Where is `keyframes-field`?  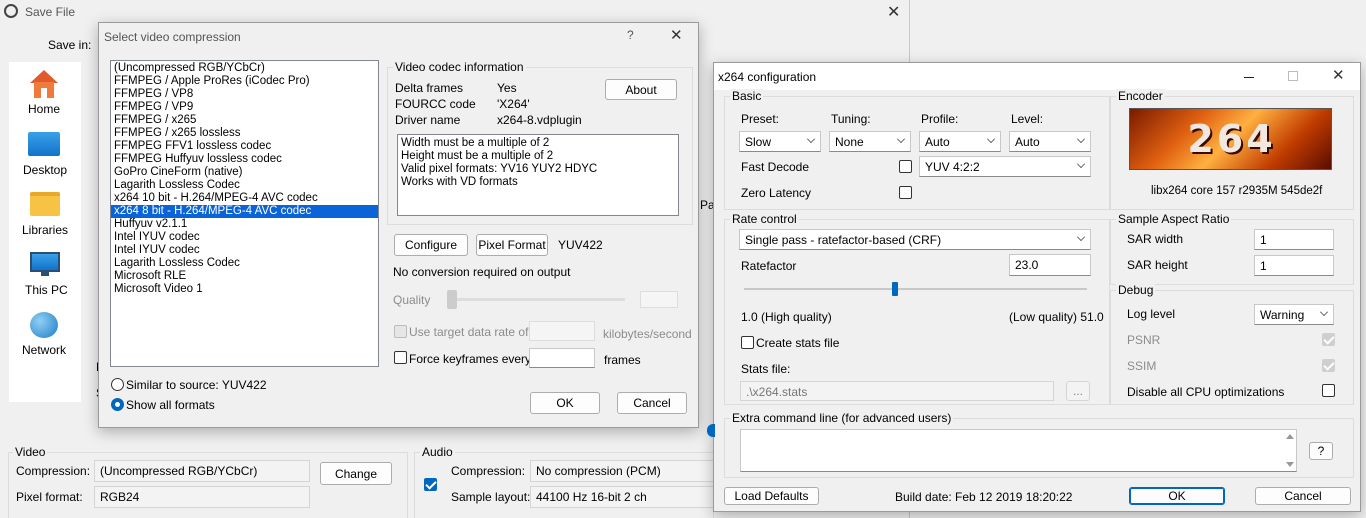
keyframes-field is located at coordinates (562, 358).